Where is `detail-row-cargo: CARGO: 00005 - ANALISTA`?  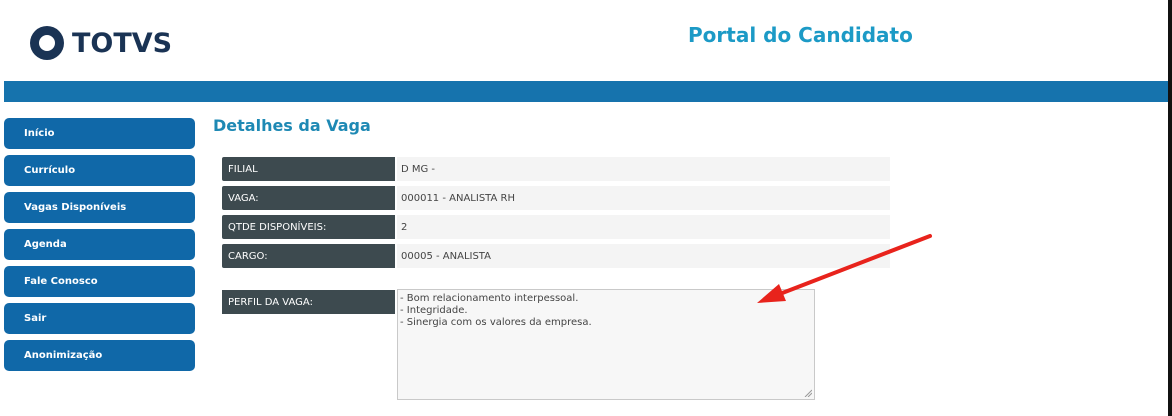 detail-row-cargo: CARGO: 00005 - ANALISTA is located at coordinates (556, 256).